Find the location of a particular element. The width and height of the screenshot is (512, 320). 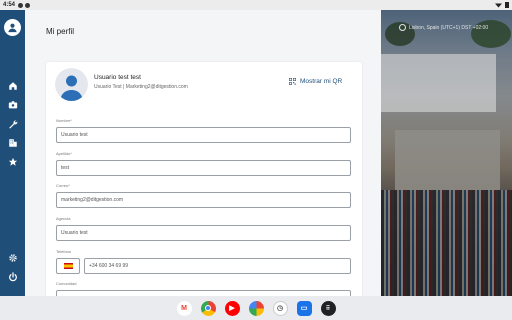

timezone-info: Lisbon, Spain (UTC+1) DST +02:00 is located at coordinates (443, 27).